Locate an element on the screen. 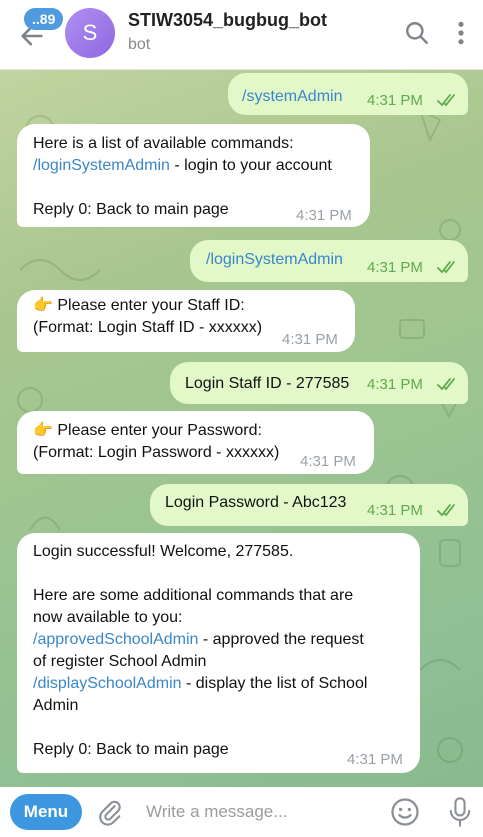 This screenshot has height=837, width=483. message-input is located at coordinates (261, 812).